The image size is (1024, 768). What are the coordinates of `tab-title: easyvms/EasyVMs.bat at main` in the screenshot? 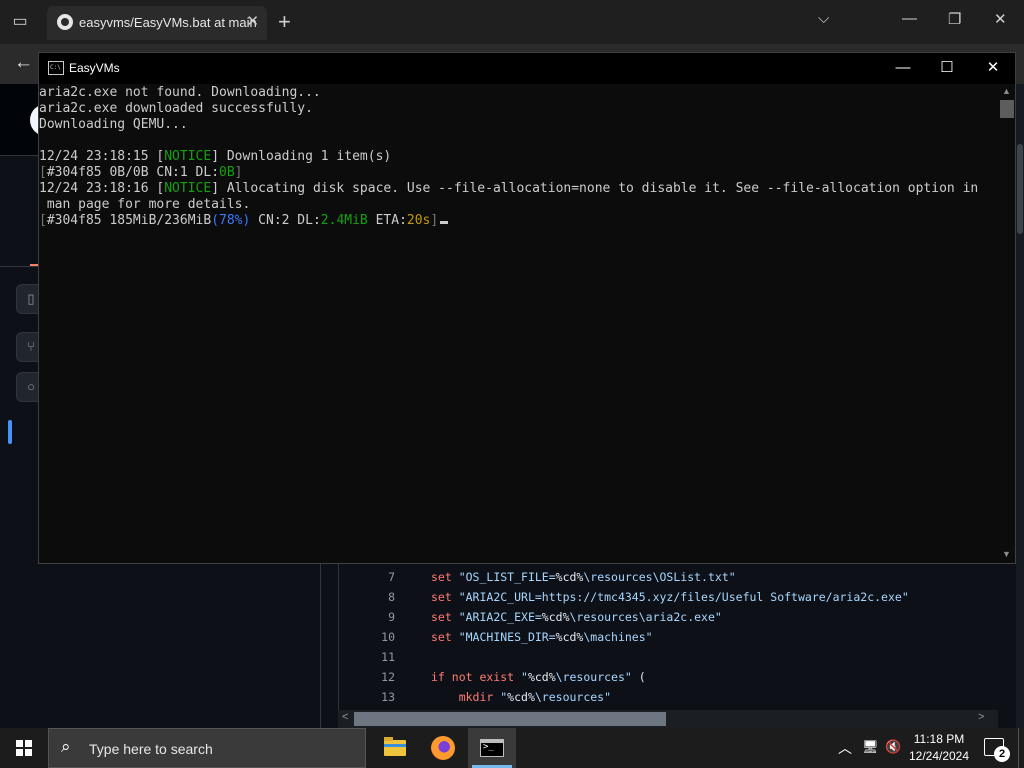 It's located at (168, 22).